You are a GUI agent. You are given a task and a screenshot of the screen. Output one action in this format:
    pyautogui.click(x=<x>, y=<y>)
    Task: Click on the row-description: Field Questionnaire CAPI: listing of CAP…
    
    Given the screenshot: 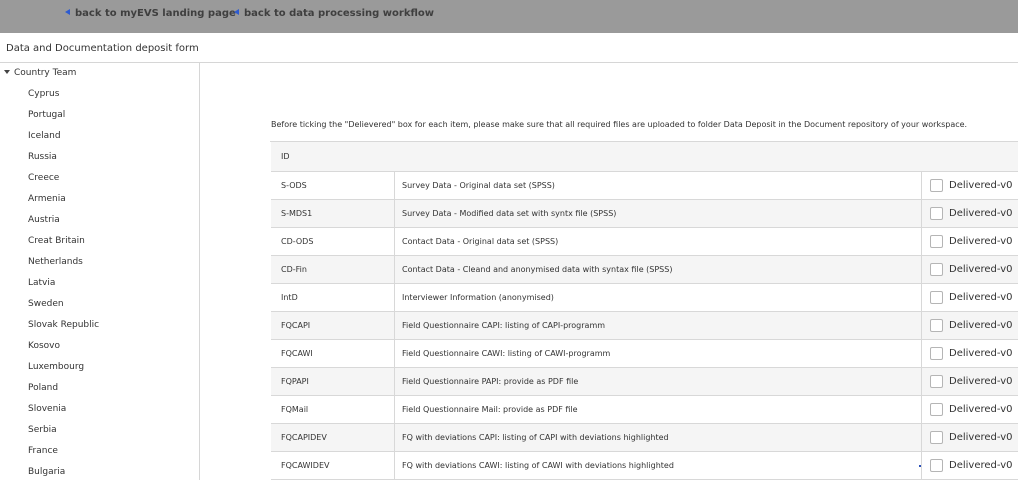 What is the action you would take?
    pyautogui.click(x=658, y=325)
    